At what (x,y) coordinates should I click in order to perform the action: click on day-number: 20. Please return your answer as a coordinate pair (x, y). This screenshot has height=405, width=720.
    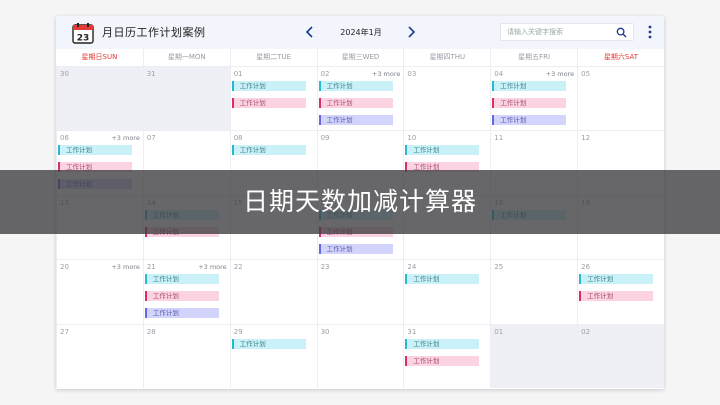
    Looking at the image, I should click on (64, 267).